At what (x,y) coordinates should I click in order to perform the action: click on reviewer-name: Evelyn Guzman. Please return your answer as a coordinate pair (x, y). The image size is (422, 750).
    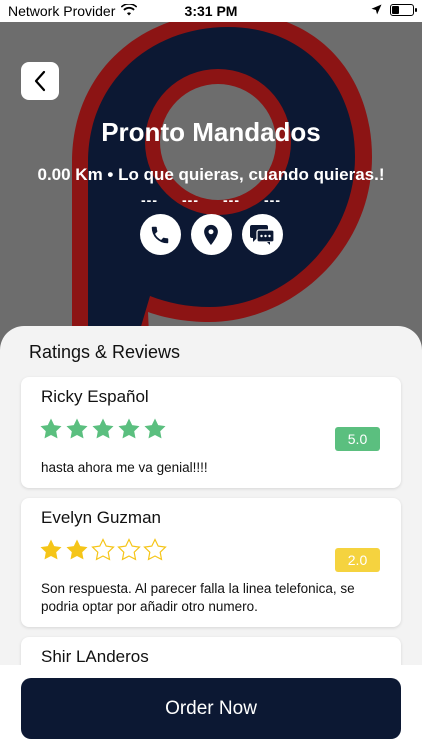
    Looking at the image, I should click on (101, 517).